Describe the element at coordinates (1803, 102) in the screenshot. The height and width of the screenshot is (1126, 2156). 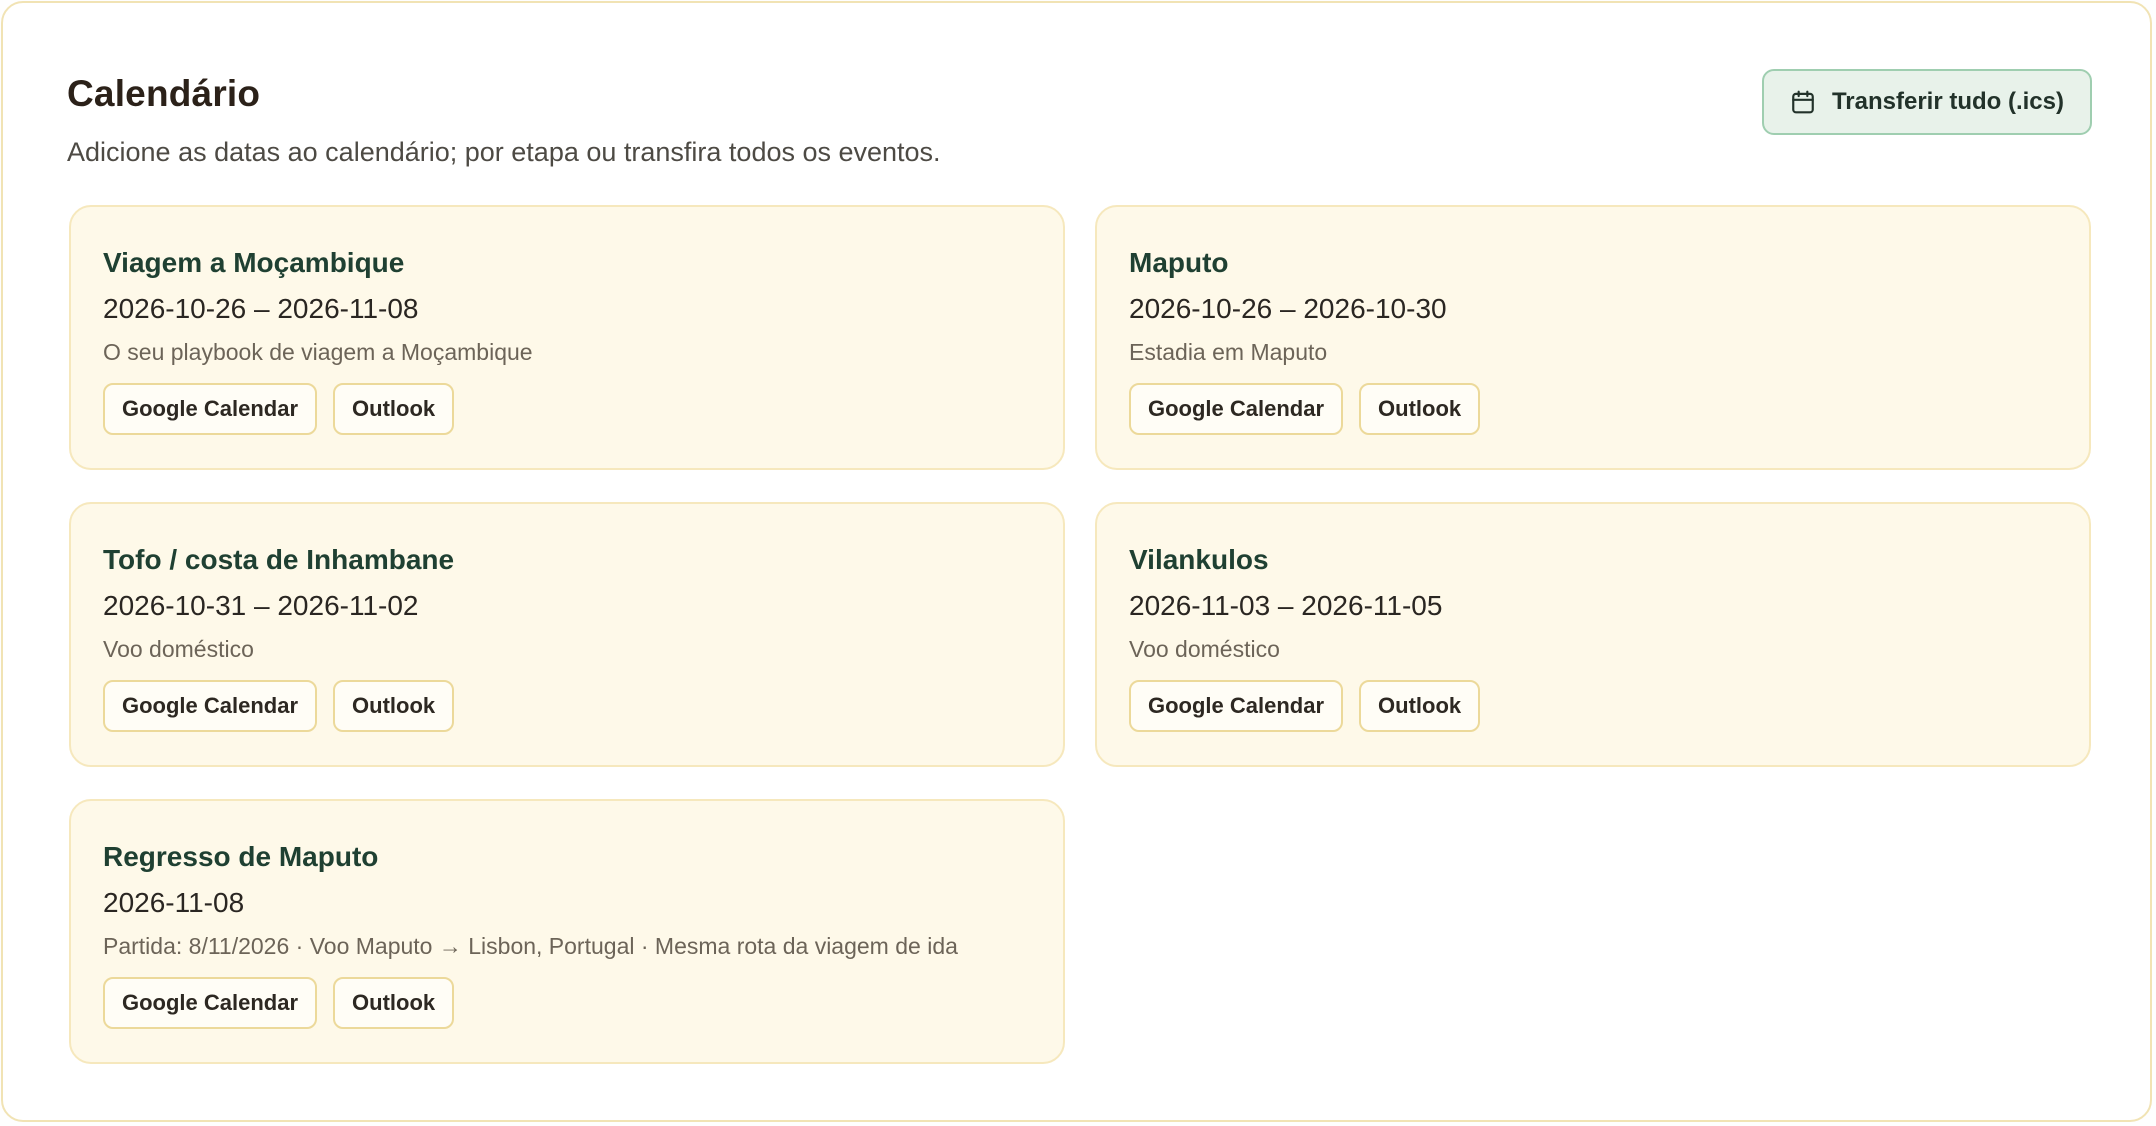
I see `calendar-icon` at that location.